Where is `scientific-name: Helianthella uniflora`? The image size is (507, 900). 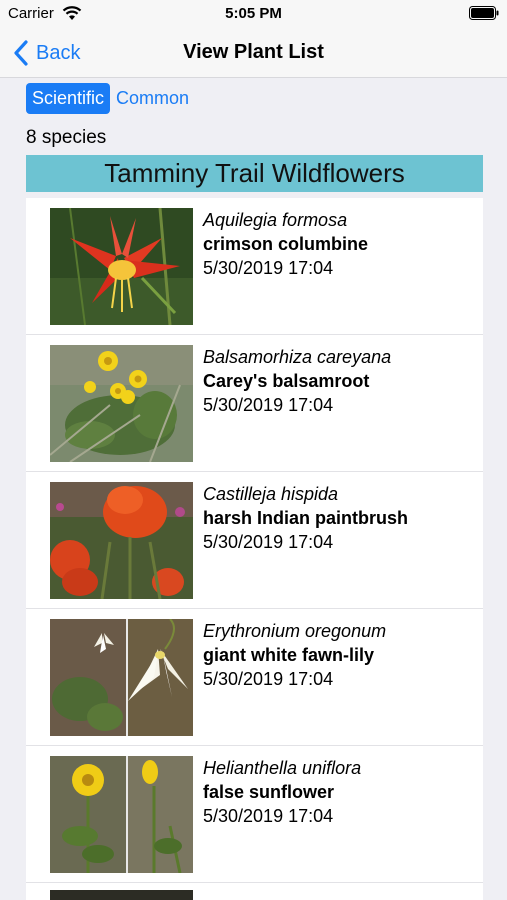 scientific-name: Helianthella uniflora is located at coordinates (282, 768).